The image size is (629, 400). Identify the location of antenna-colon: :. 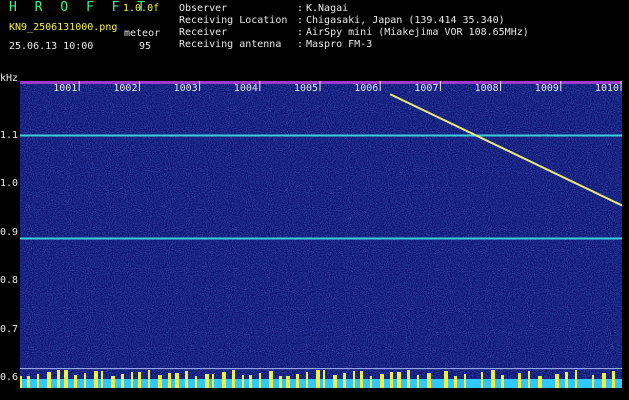
(300, 44).